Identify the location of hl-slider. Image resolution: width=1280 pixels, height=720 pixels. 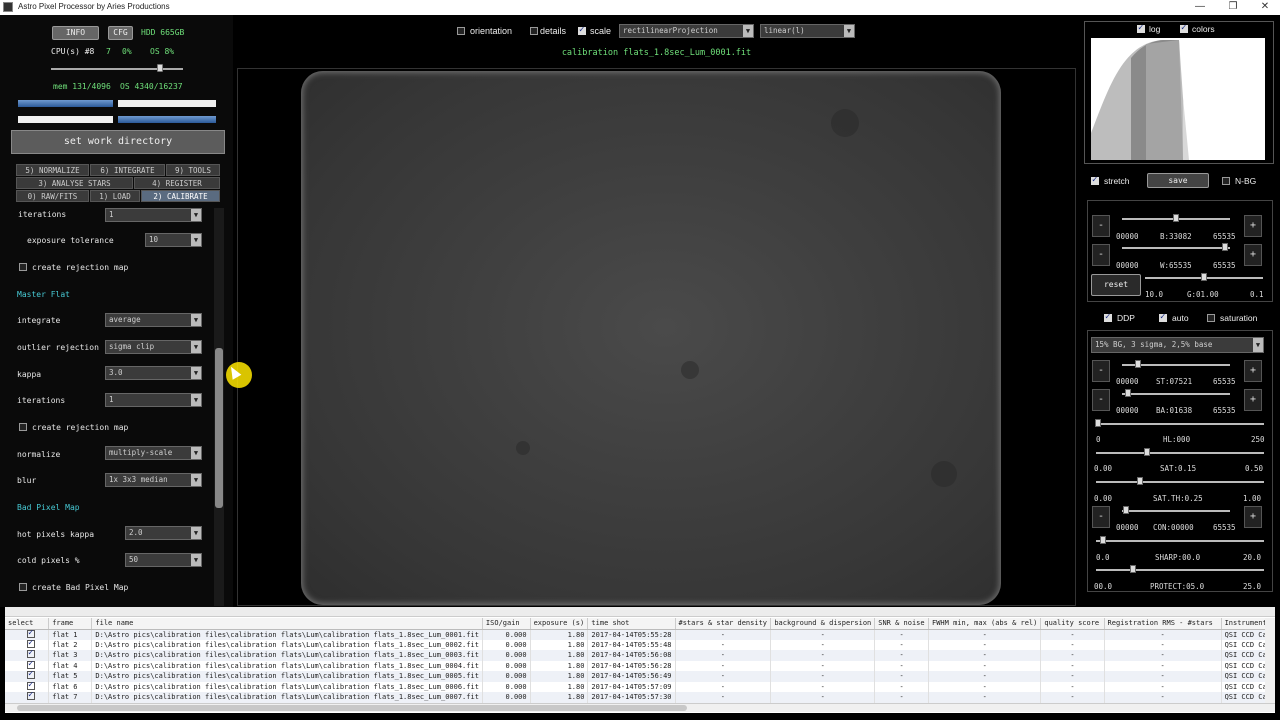
(1180, 424).